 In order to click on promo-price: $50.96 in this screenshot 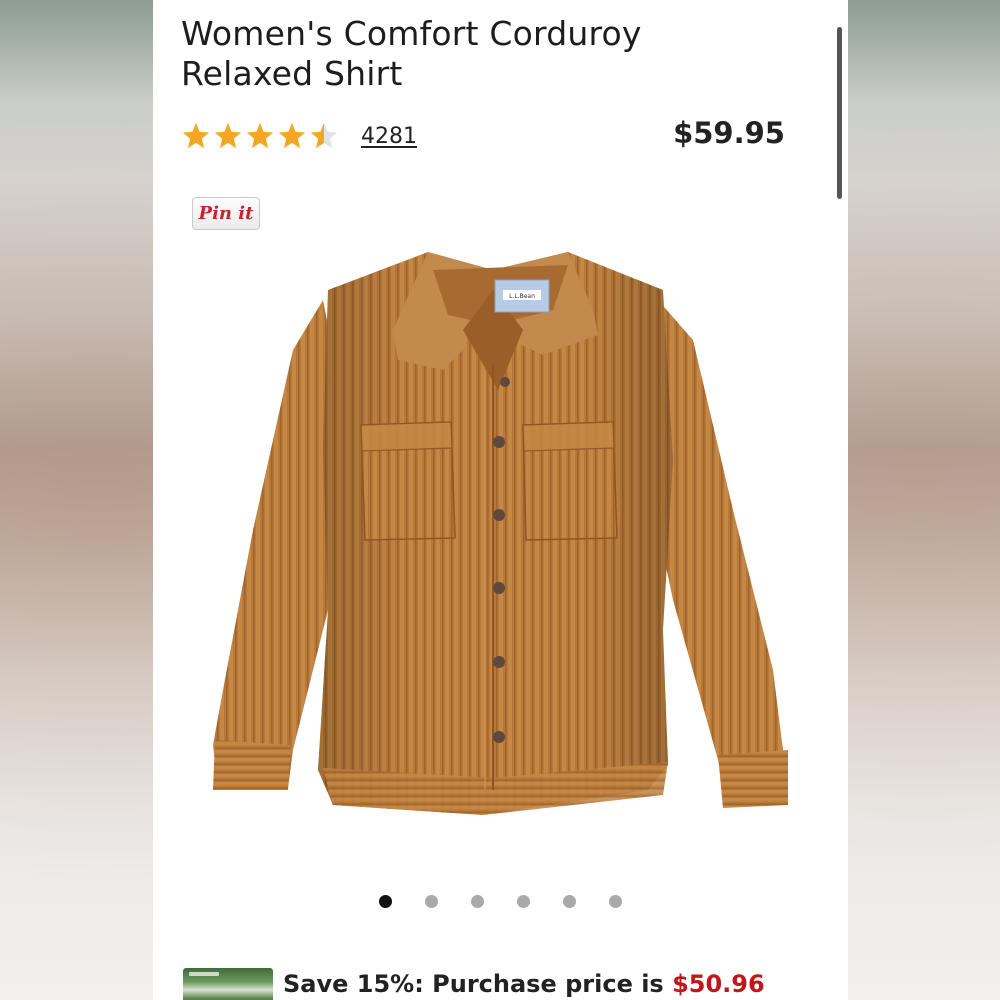, I will do `click(718, 984)`.